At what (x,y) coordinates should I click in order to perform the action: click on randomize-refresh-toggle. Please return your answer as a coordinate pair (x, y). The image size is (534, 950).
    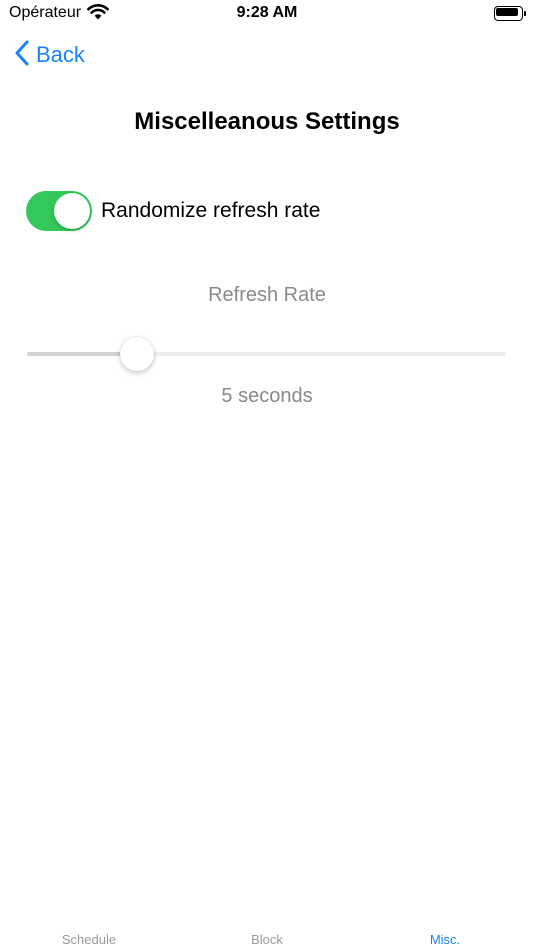
    Looking at the image, I should click on (59, 211).